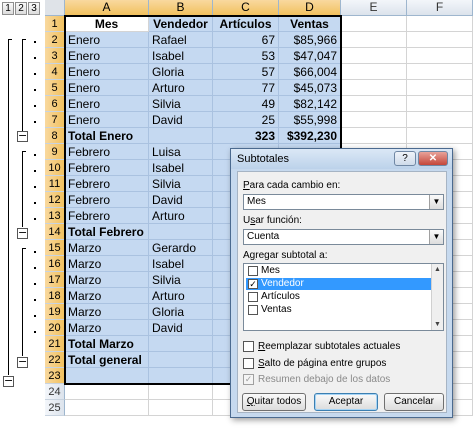  What do you see at coordinates (440, 8) in the screenshot?
I see `column-header-f: F` at bounding box center [440, 8].